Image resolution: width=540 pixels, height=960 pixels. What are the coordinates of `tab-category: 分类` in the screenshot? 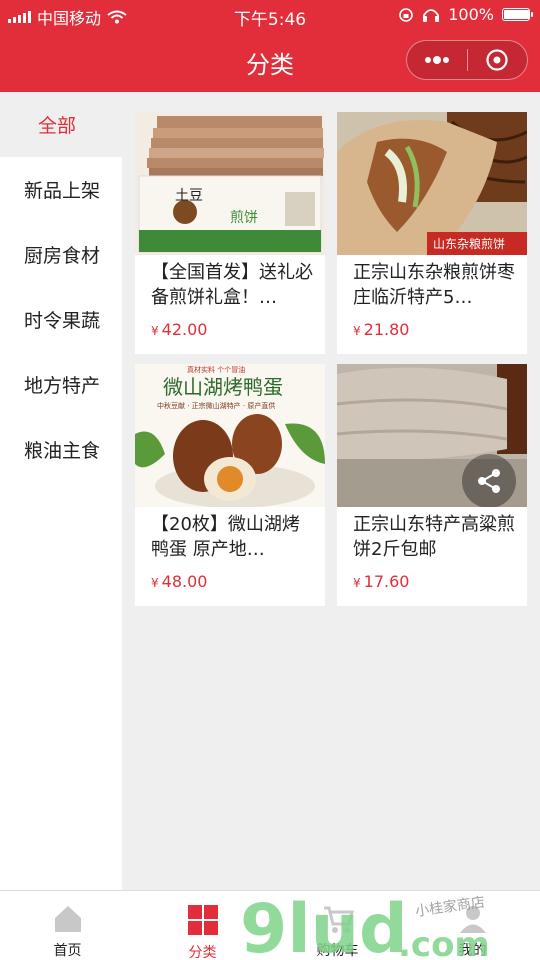 It's located at (202, 925).